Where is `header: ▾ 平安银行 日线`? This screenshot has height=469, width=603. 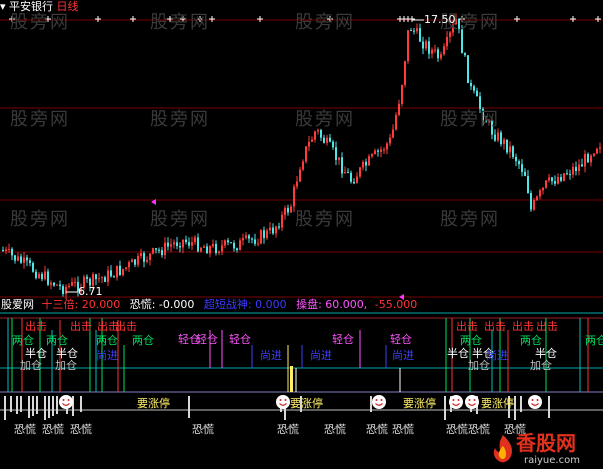 header: ▾ 平安银行 日线 is located at coordinates (39, 7).